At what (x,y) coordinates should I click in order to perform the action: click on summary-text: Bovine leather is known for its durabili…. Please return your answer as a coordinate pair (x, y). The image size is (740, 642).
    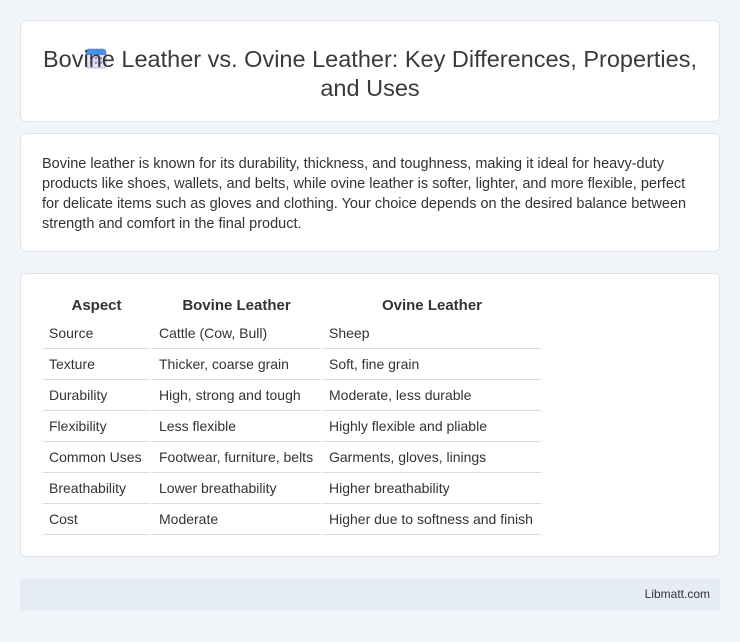
    Looking at the image, I should click on (364, 194).